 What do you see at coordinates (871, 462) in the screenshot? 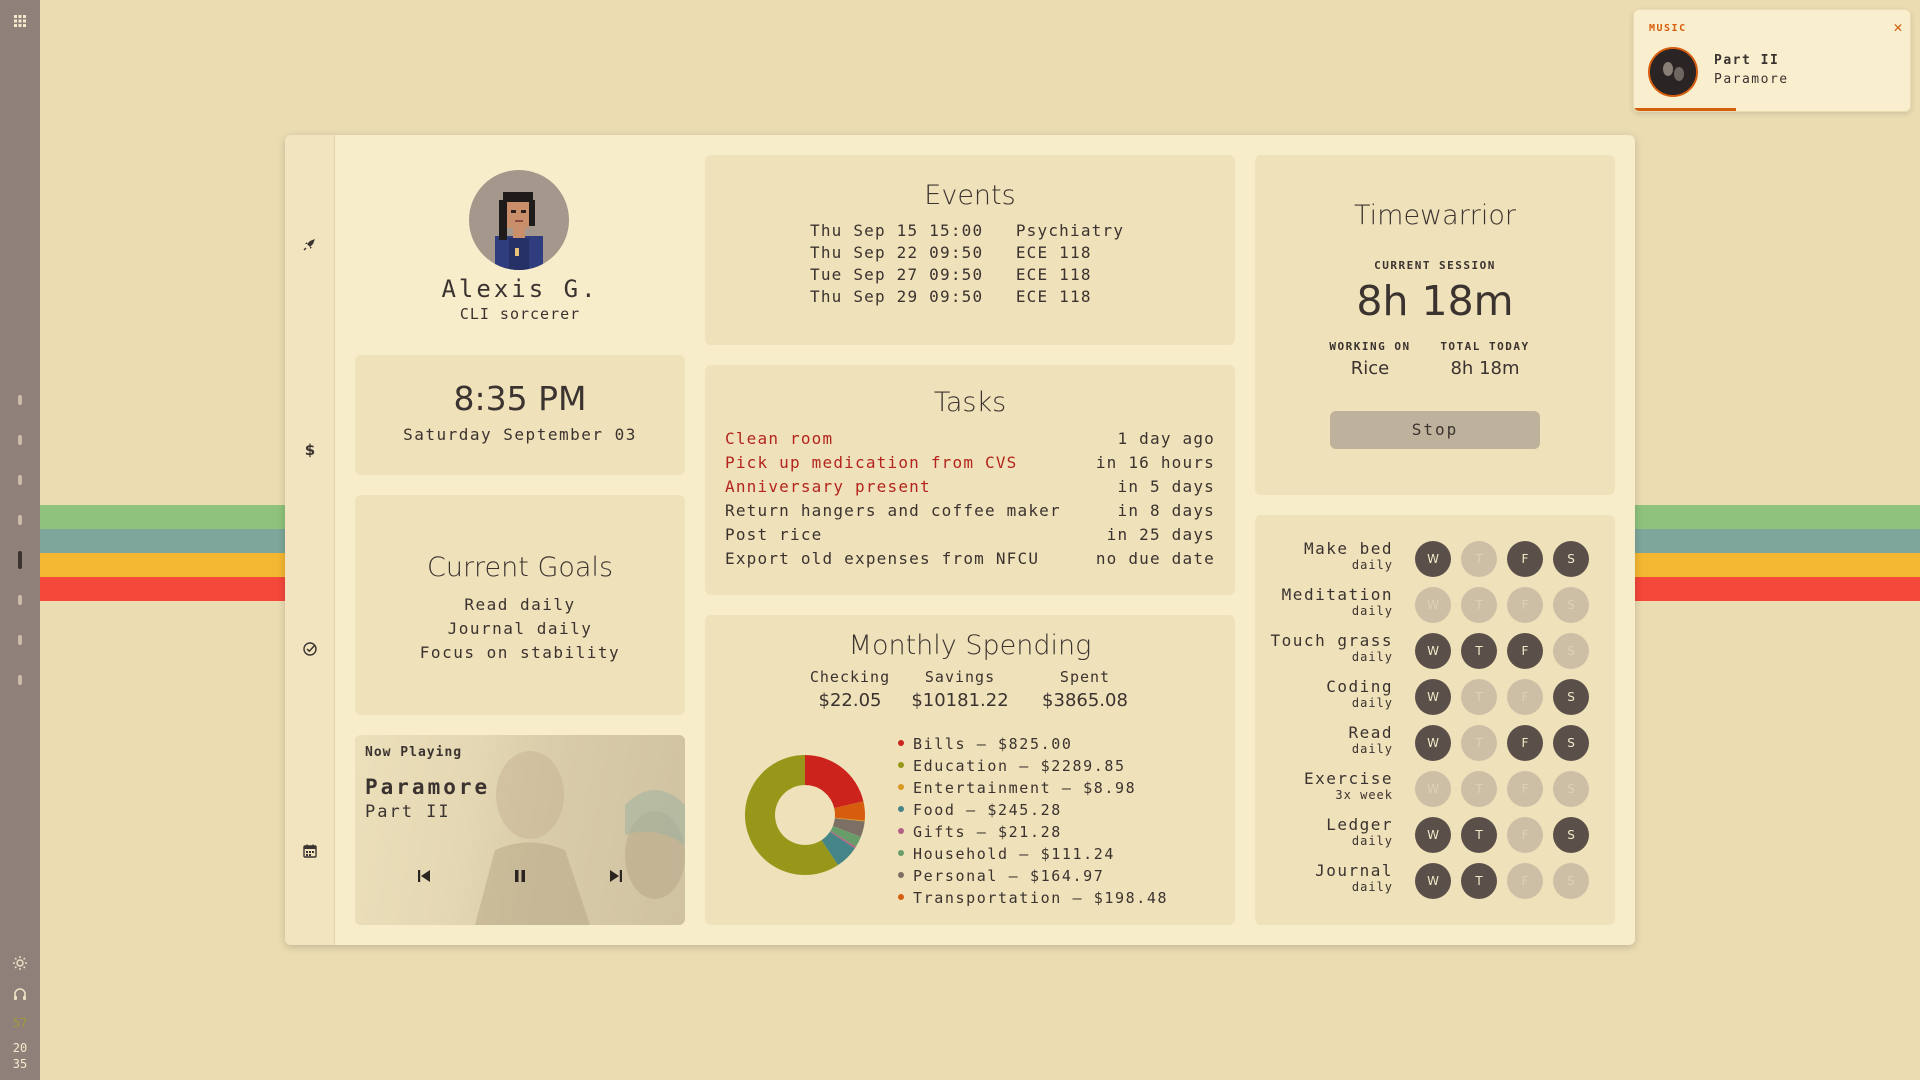
I see `task-text: Pick up medication from CVS` at bounding box center [871, 462].